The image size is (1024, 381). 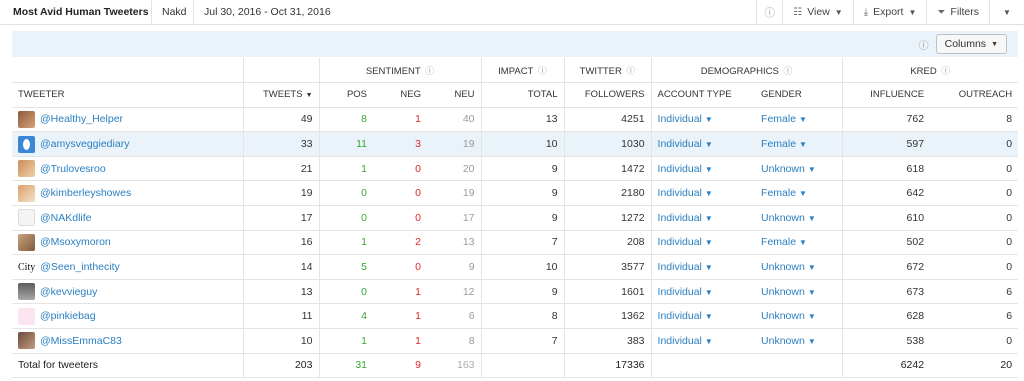 What do you see at coordinates (81, 341) in the screenshot?
I see `tweeter-link: @MissEmmaC83` at bounding box center [81, 341].